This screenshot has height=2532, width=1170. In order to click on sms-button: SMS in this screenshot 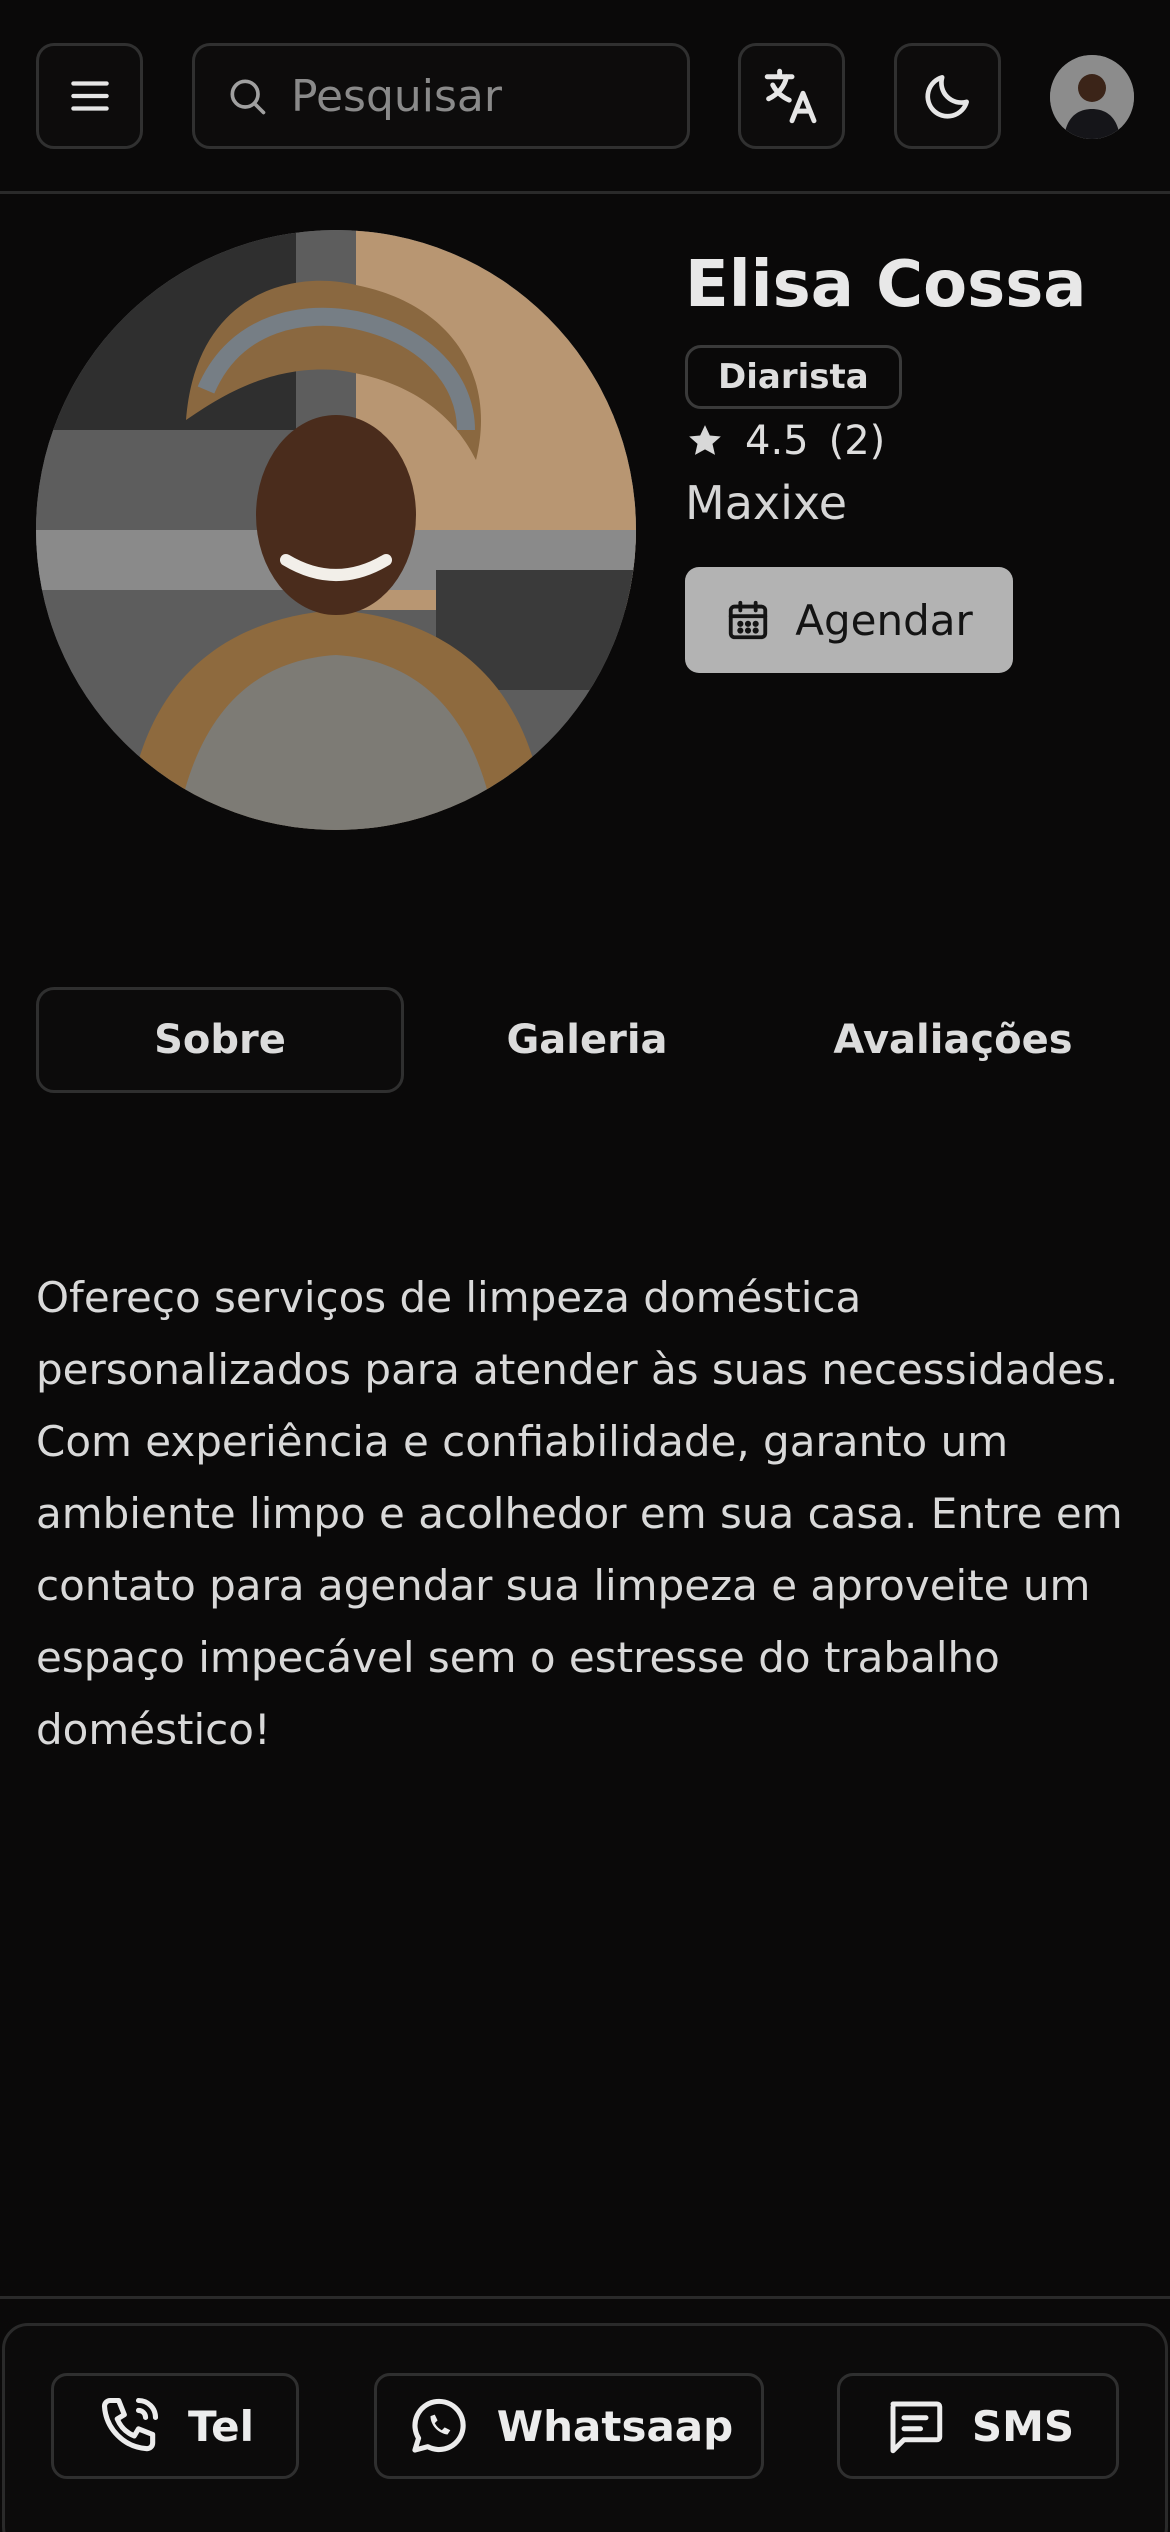, I will do `click(978, 2426)`.